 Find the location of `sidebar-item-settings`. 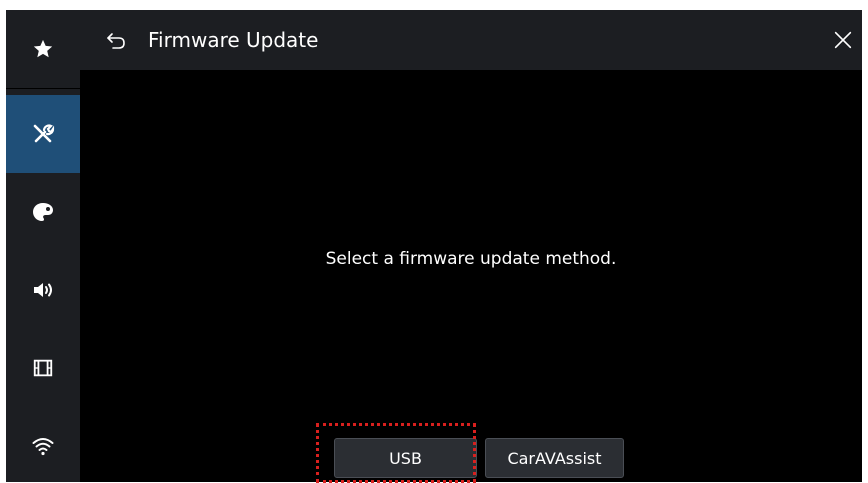

sidebar-item-settings is located at coordinates (43, 134).